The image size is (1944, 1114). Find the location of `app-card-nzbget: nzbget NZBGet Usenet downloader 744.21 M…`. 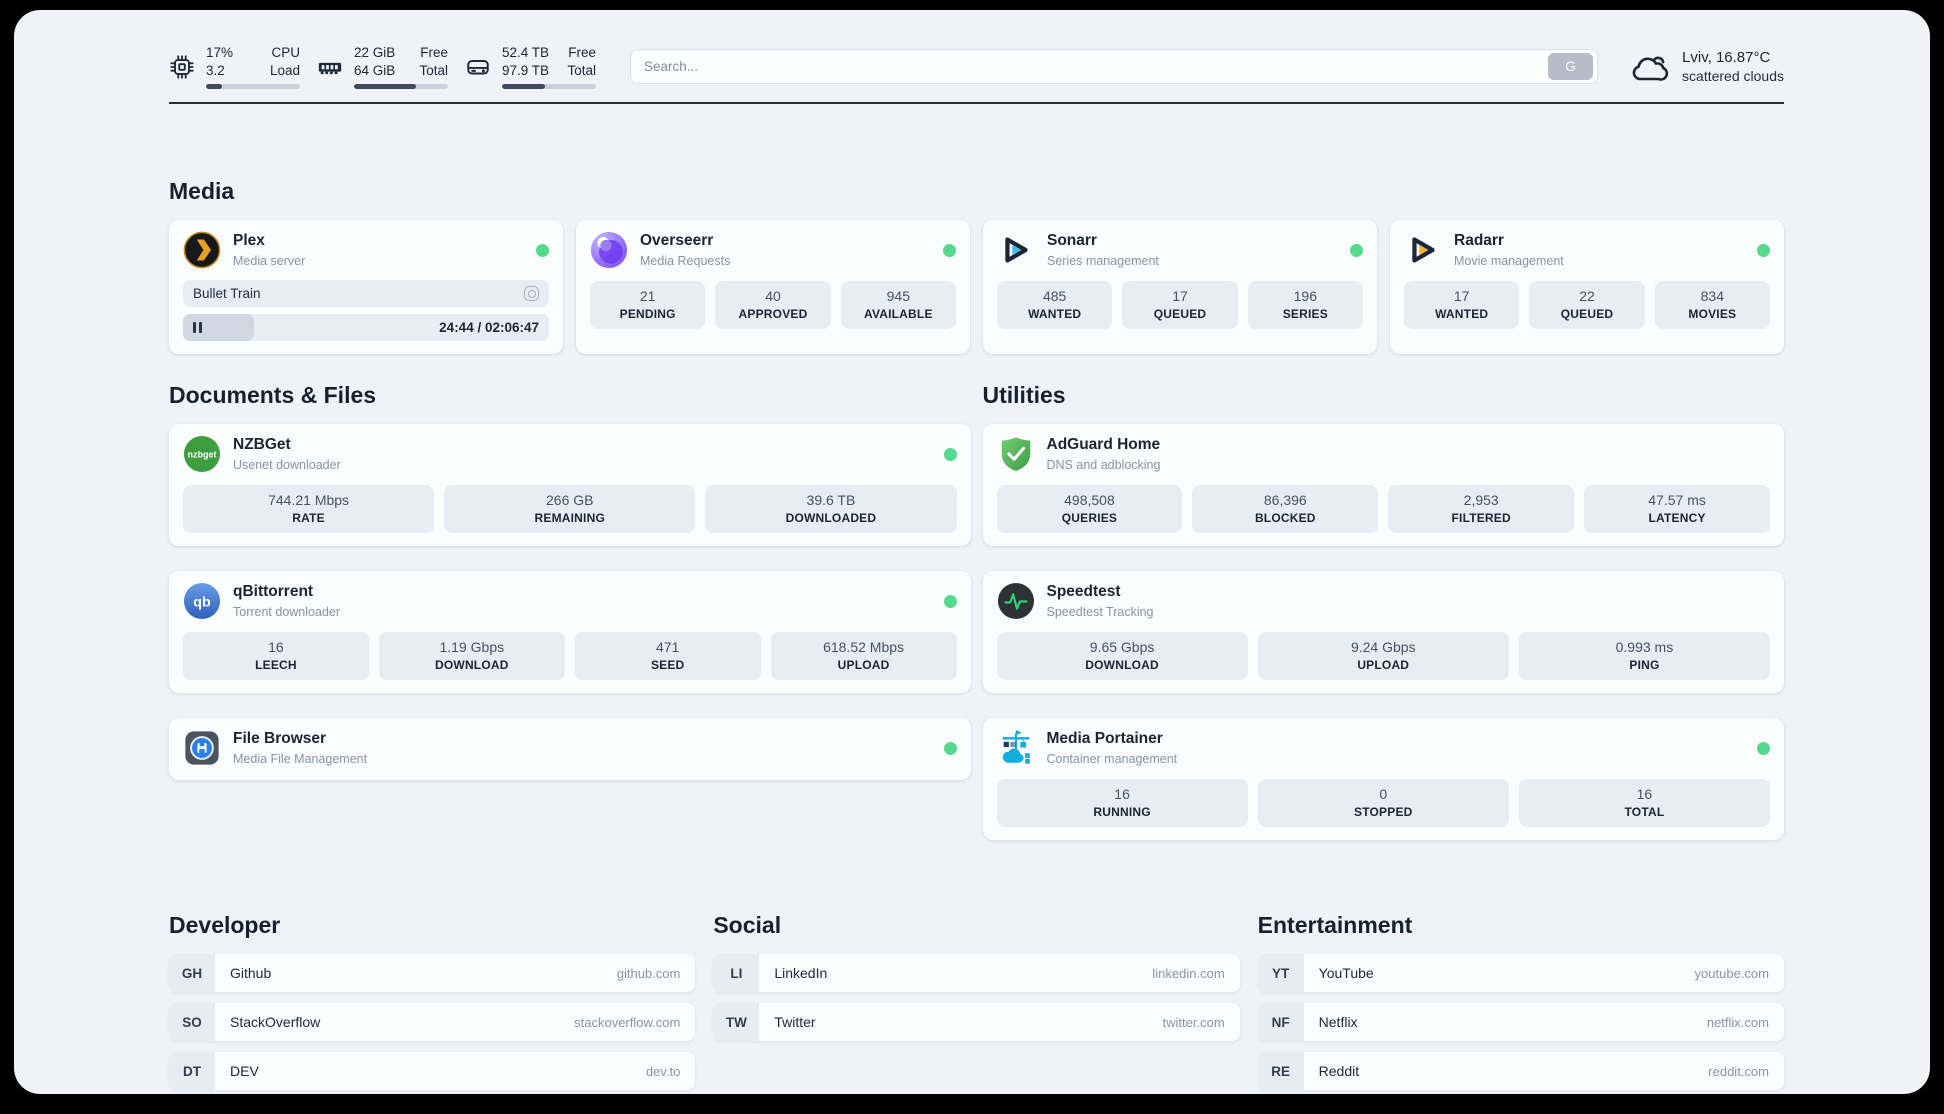

app-card-nzbget: nzbget NZBGet Usenet downloader 744.21 M… is located at coordinates (570, 485).